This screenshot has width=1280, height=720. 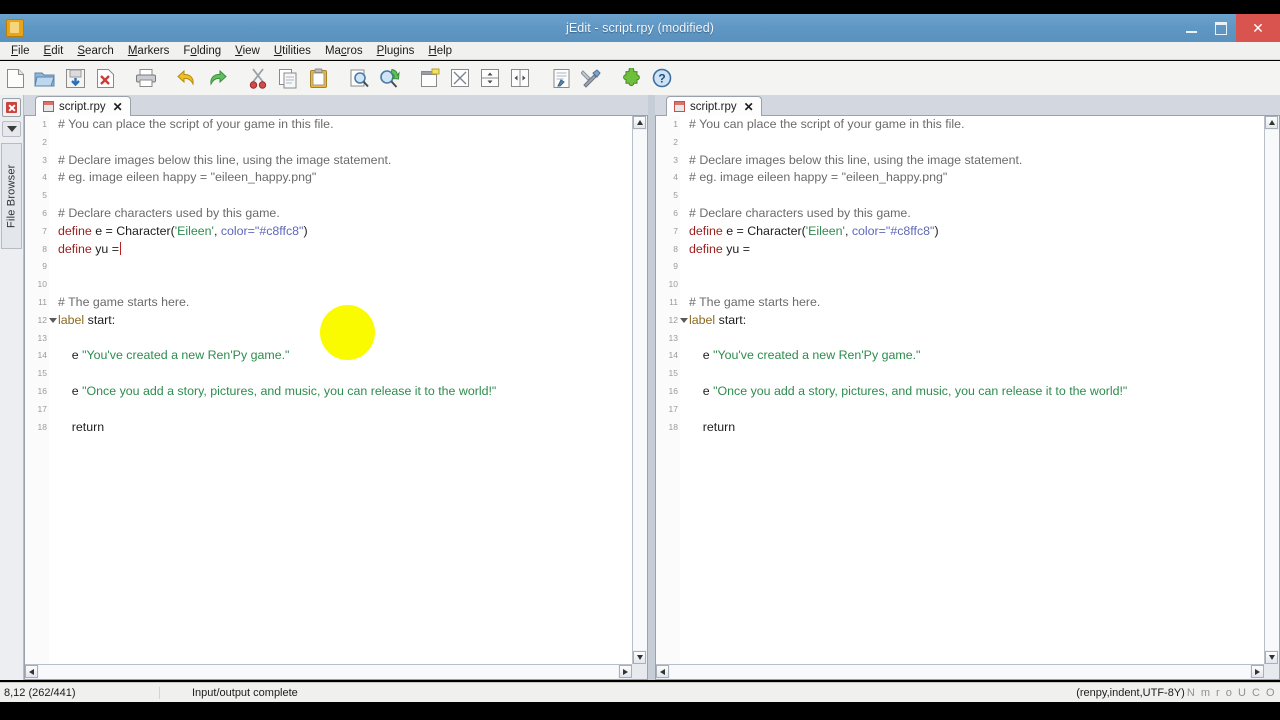 What do you see at coordinates (95, 51) in the screenshot?
I see `menu-search: Search` at bounding box center [95, 51].